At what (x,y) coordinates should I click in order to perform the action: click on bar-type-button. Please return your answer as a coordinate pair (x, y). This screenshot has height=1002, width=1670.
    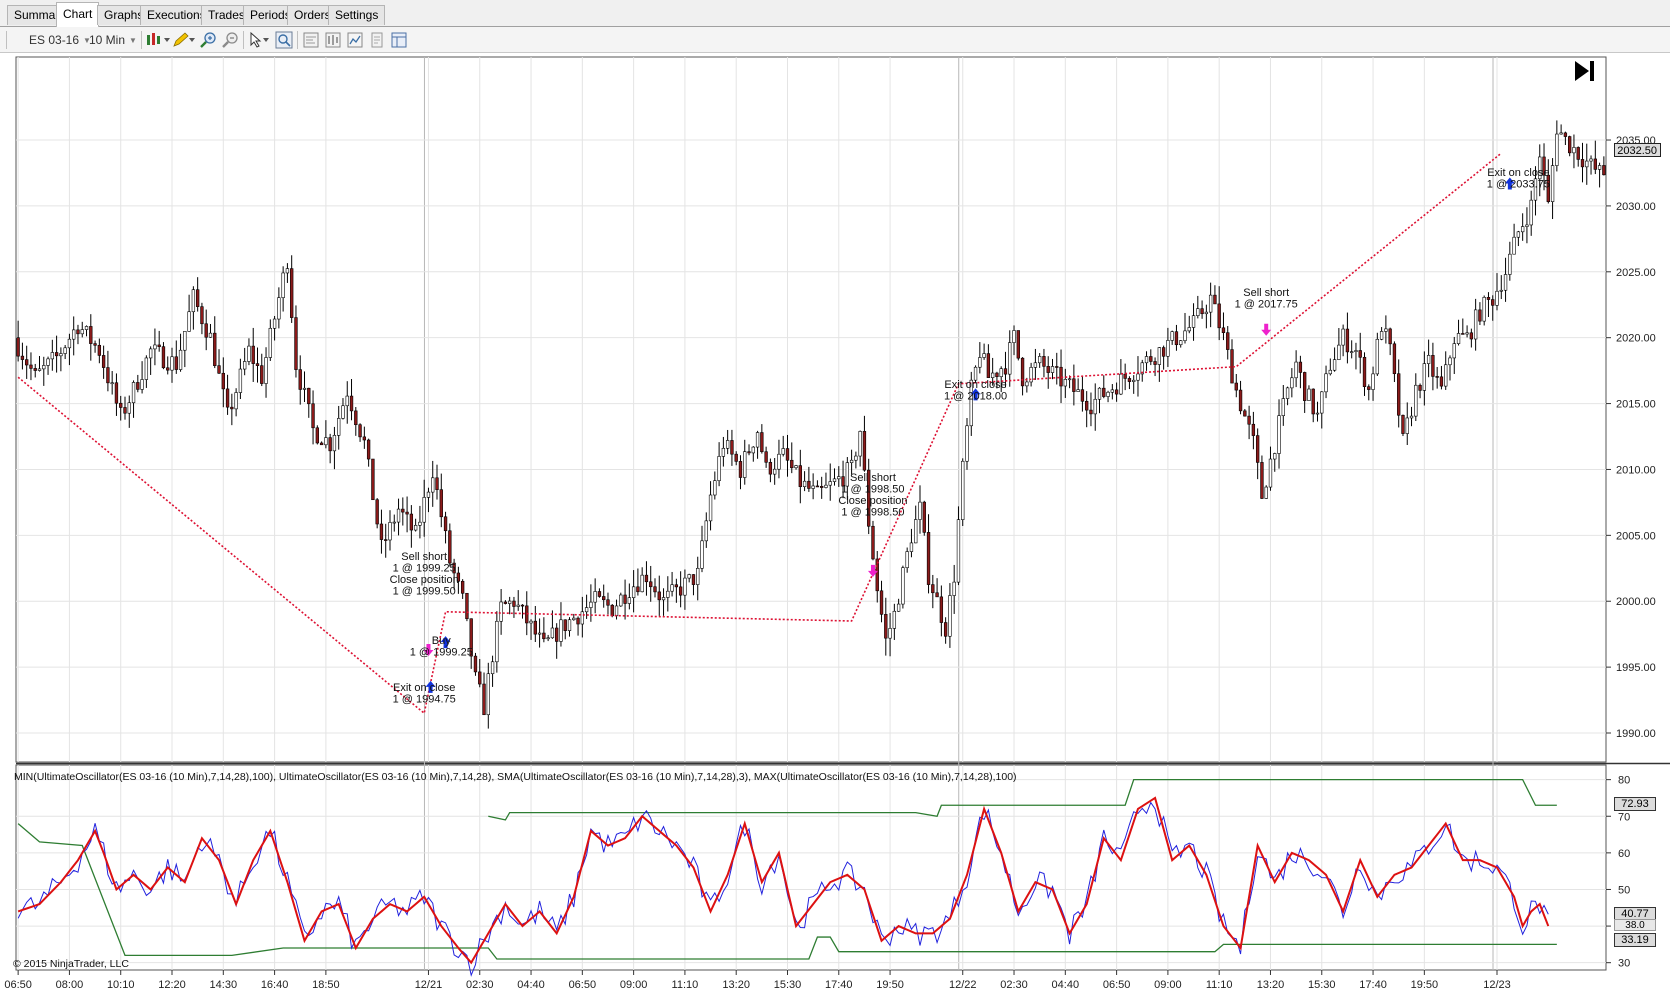
    Looking at the image, I should click on (158, 40).